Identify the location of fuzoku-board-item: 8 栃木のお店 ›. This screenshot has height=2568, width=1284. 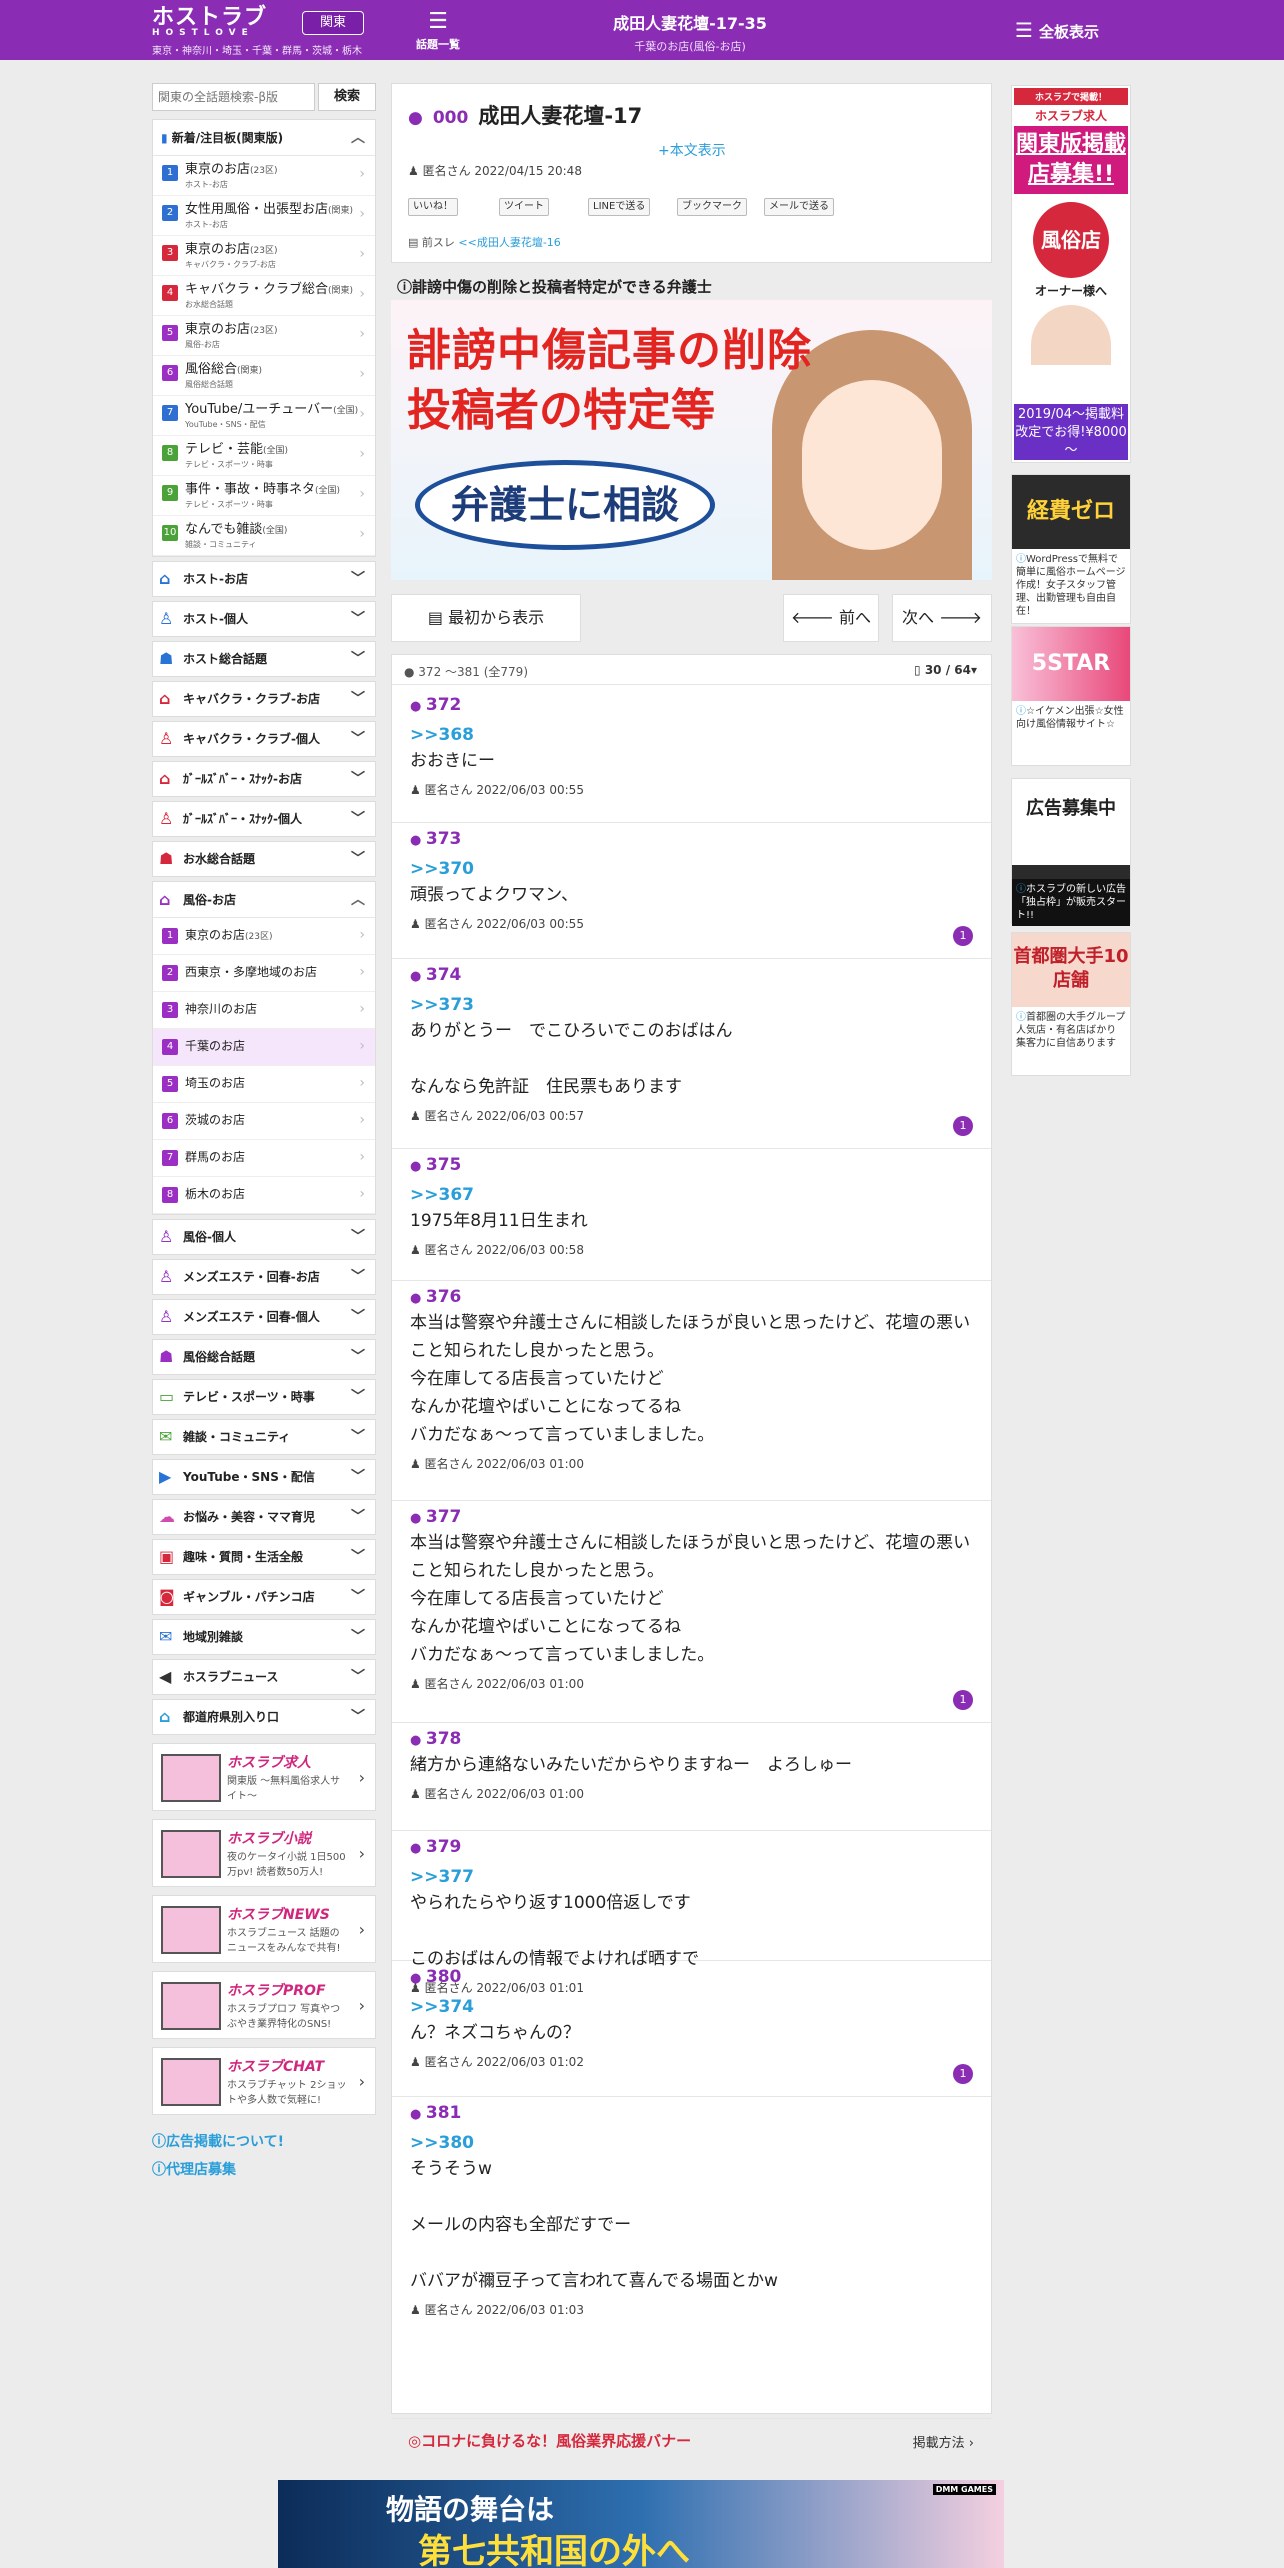
(264, 1195).